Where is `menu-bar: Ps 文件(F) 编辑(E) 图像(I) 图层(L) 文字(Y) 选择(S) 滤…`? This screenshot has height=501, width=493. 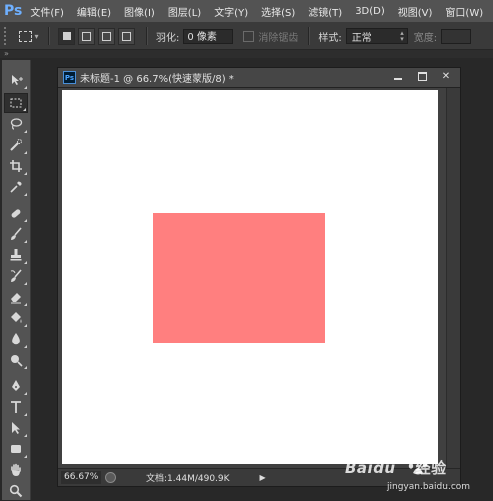 menu-bar: Ps 文件(F) 编辑(E) 图像(I) 图层(L) 文字(Y) 选择(S) 滤… is located at coordinates (246, 11).